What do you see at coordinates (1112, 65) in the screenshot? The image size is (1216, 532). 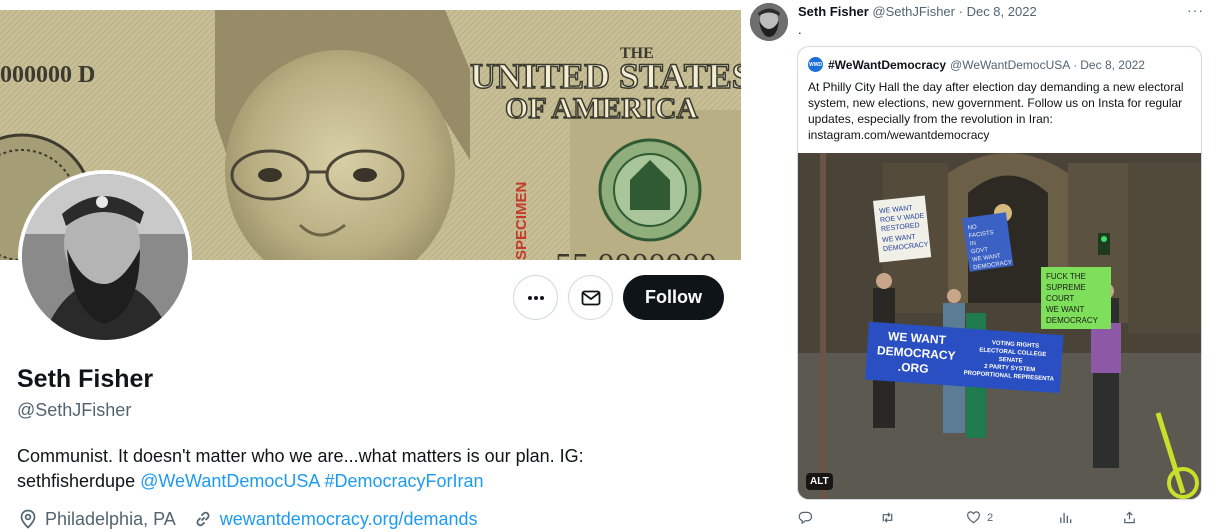 I see `quoted-date: Dec 8, 2022` at bounding box center [1112, 65].